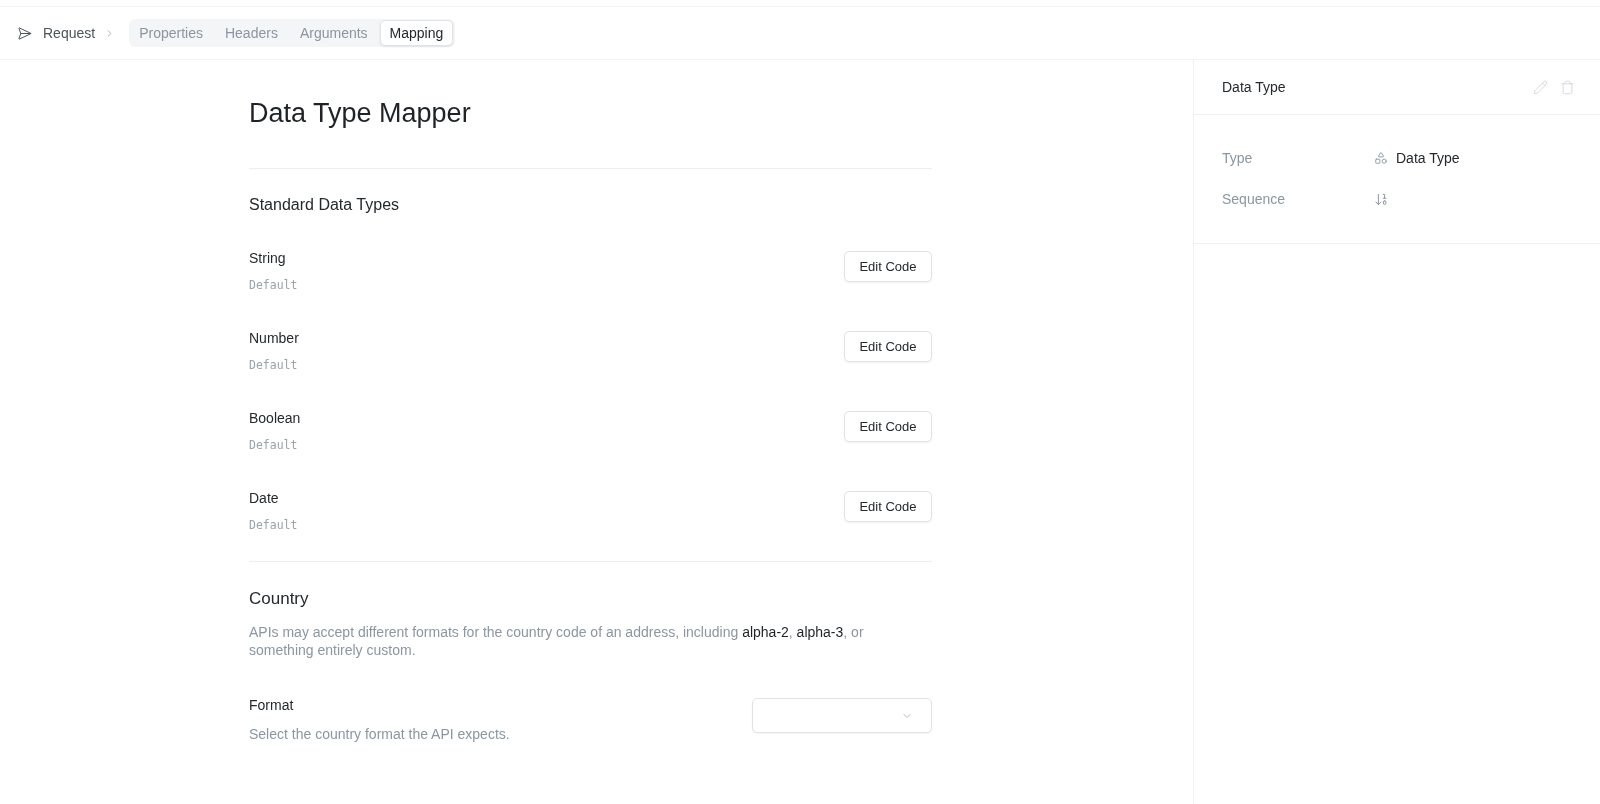  What do you see at coordinates (1254, 87) in the screenshot?
I see `panel-title: Data Type` at bounding box center [1254, 87].